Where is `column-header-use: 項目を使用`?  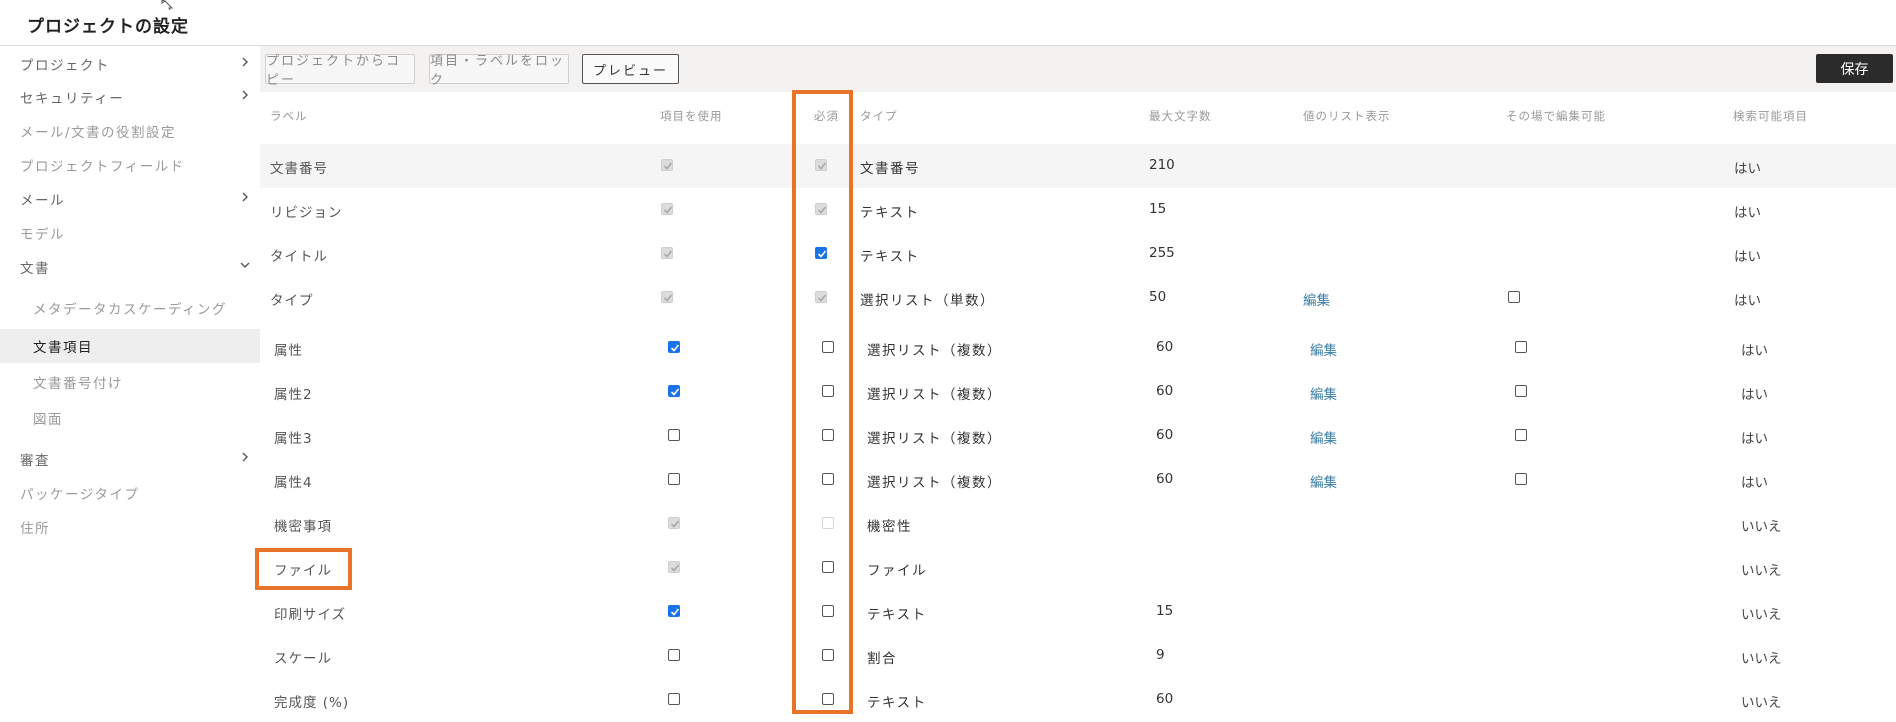
column-header-use: 項目を使用 is located at coordinates (691, 116).